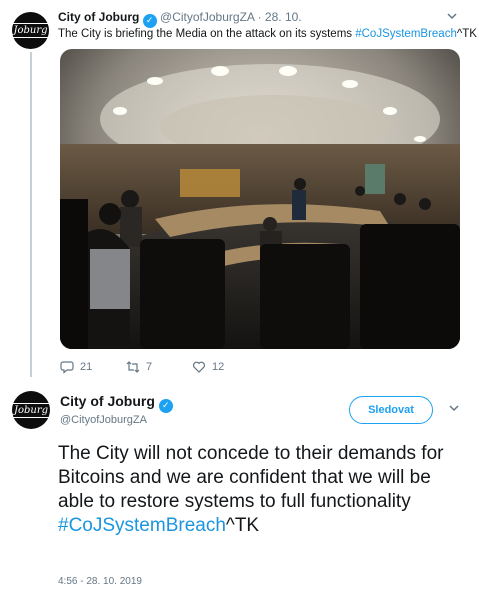 Image resolution: width=479 pixels, height=600 pixels. Describe the element at coordinates (67, 367) in the screenshot. I see `reply-icon` at that location.